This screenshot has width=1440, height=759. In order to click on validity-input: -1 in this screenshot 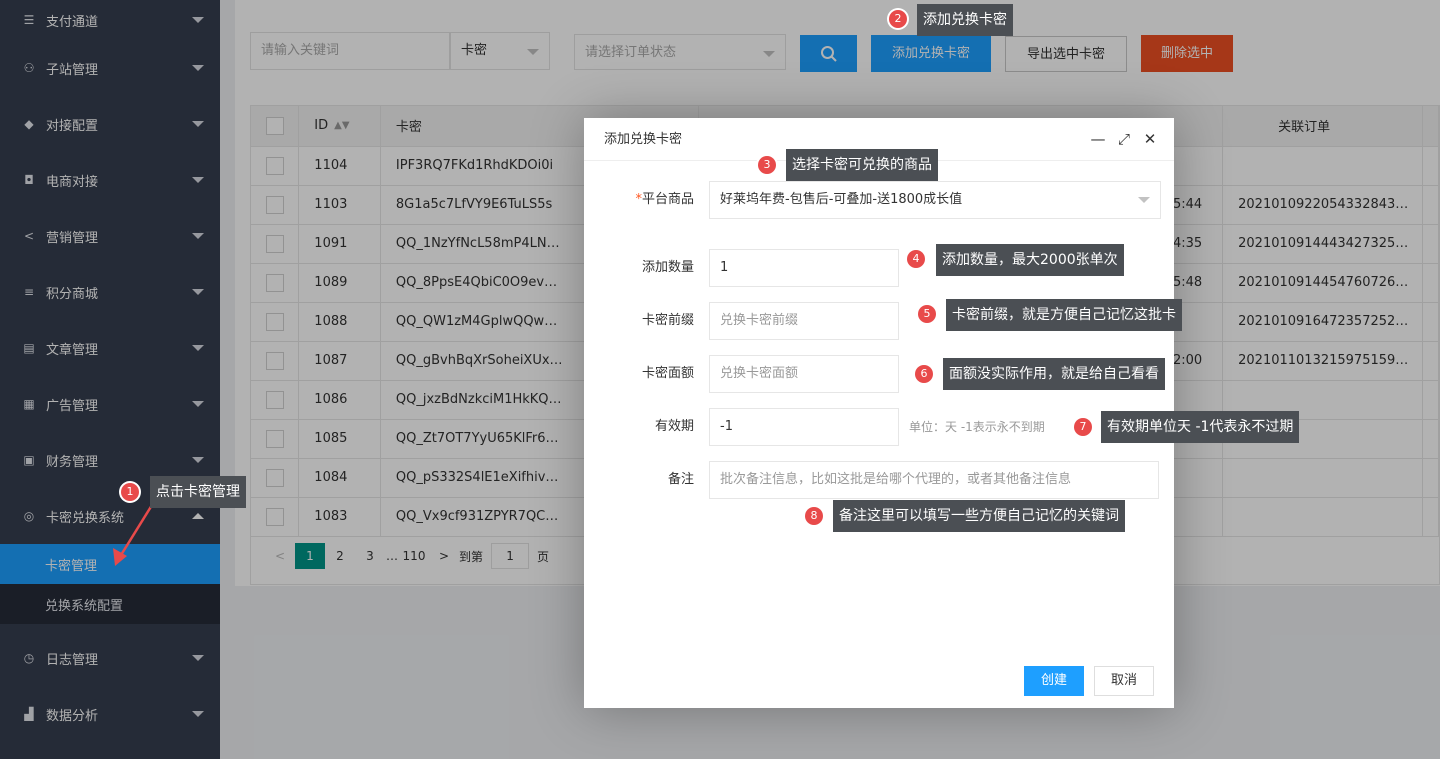, I will do `click(804, 427)`.